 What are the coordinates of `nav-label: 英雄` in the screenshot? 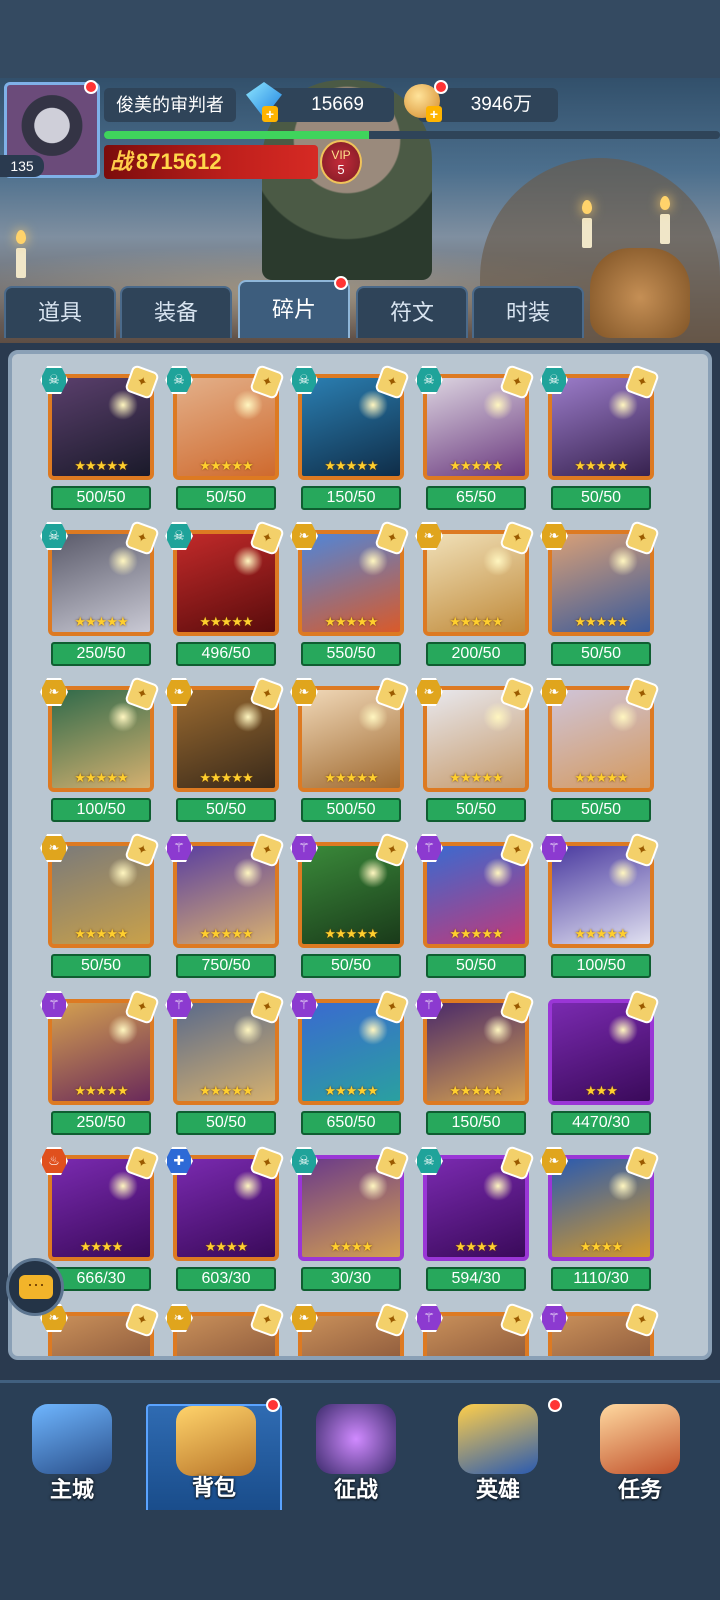 It's located at (497, 1489).